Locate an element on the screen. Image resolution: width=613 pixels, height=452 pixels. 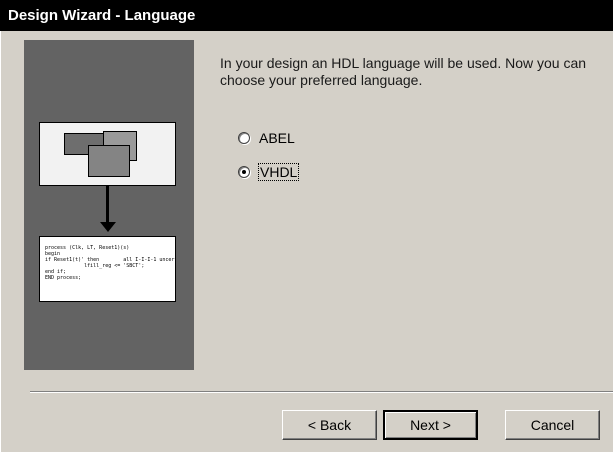
arrow-down-icon is located at coordinates (107, 204).